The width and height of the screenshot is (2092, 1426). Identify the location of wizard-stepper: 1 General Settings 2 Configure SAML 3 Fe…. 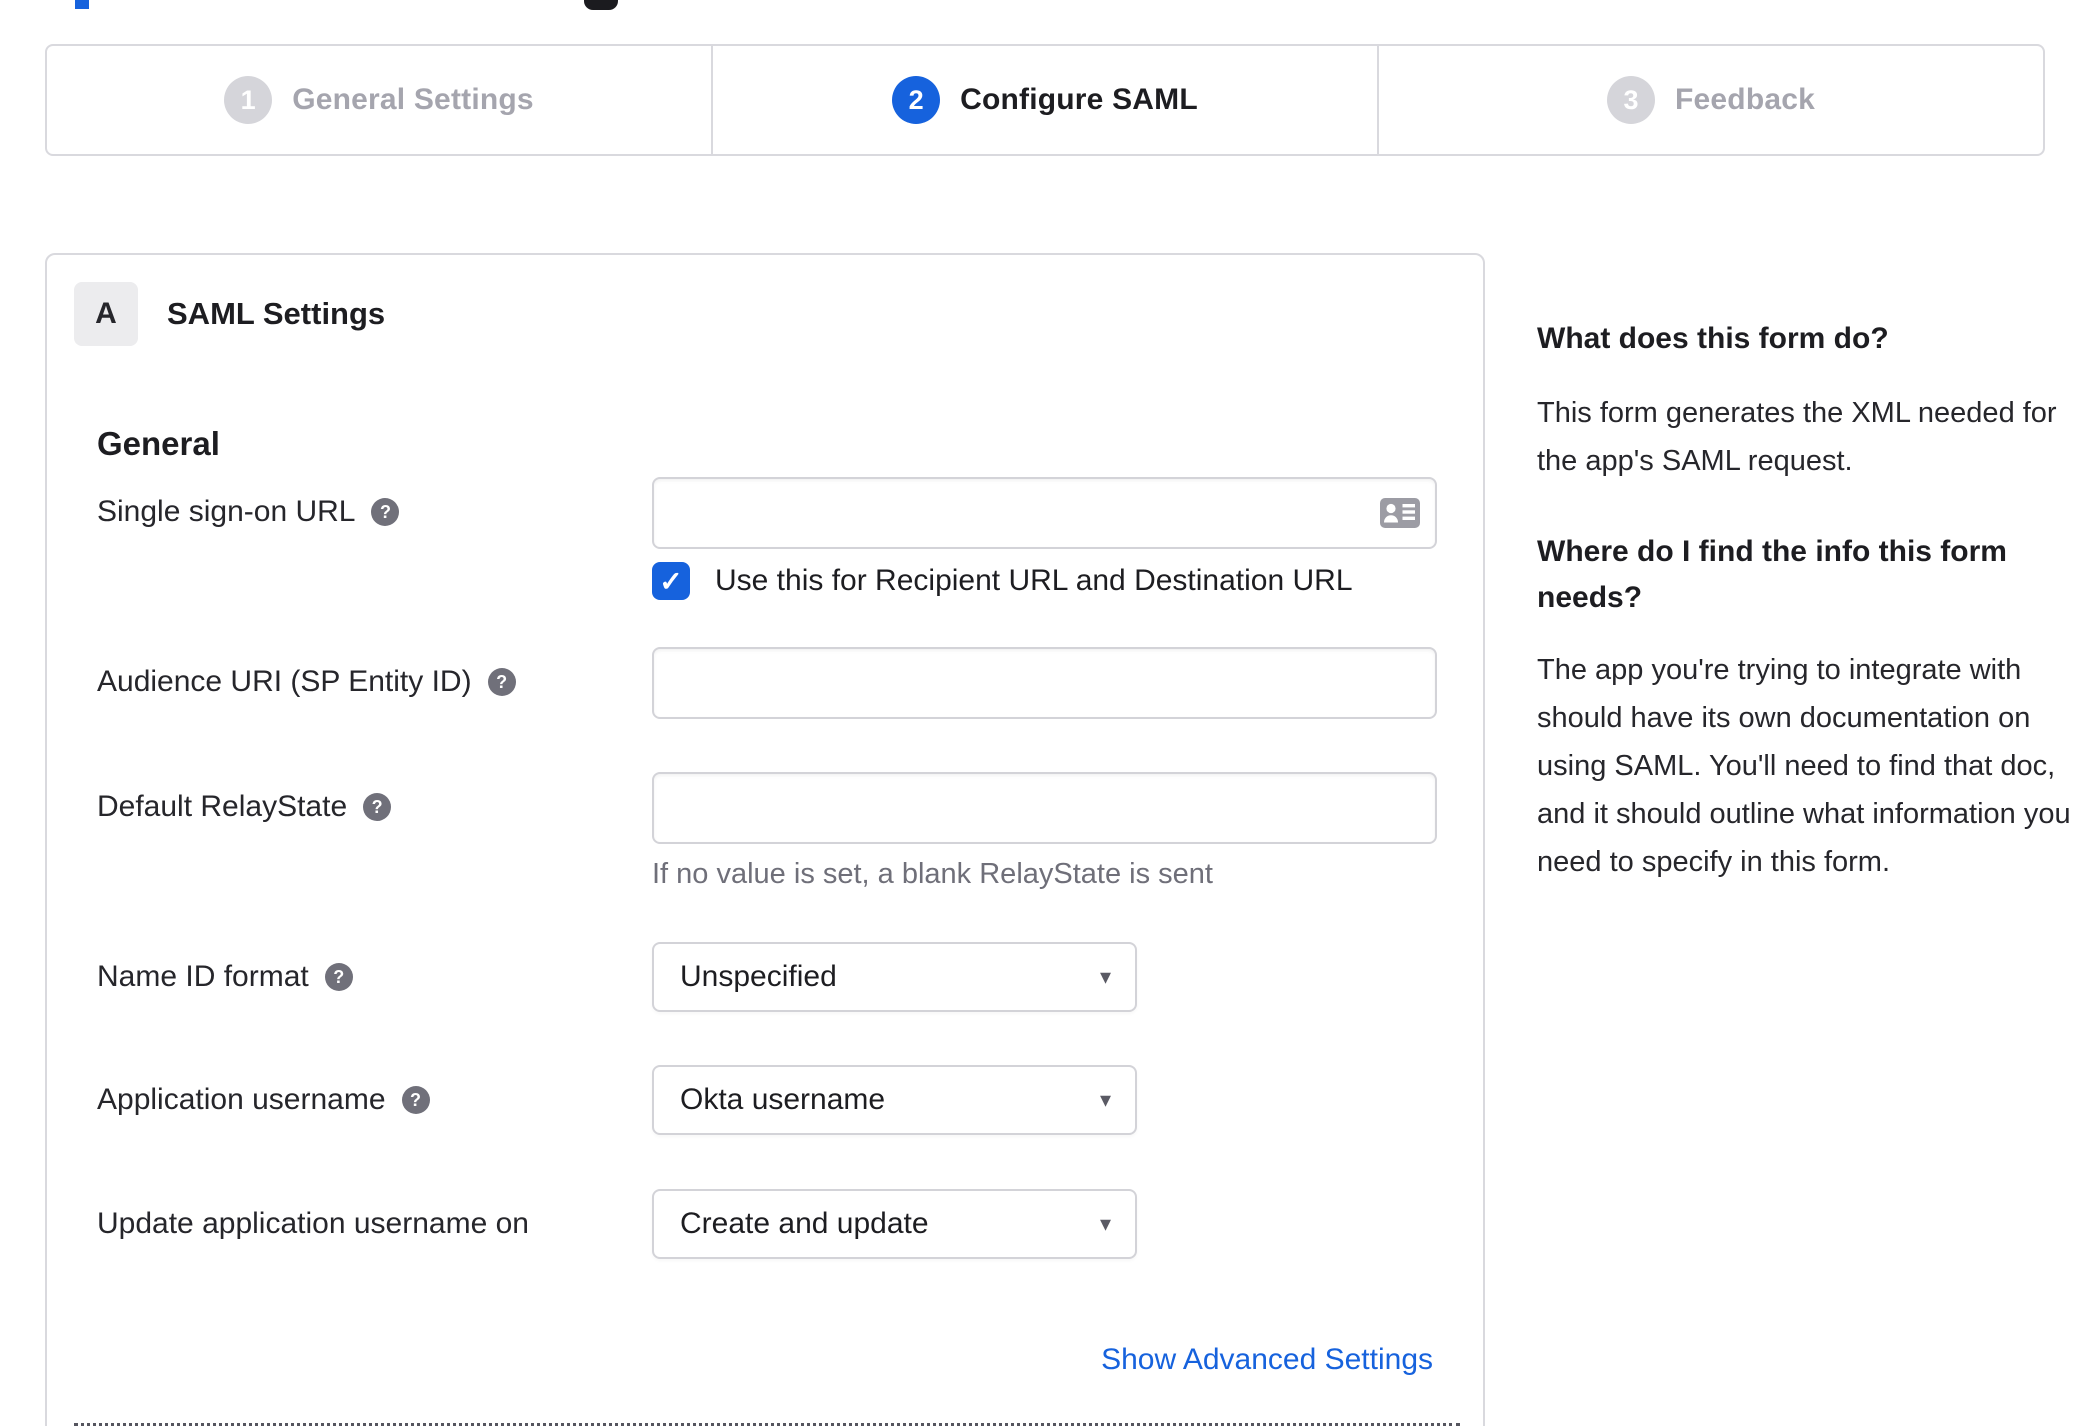
(1045, 100).